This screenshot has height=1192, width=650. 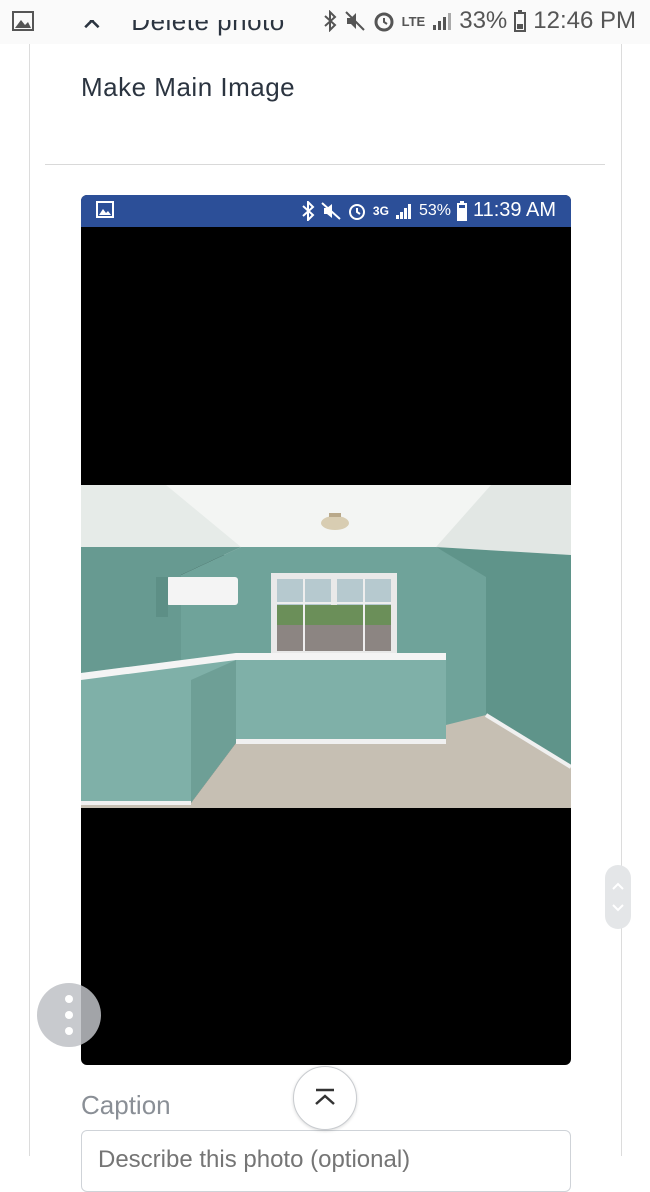 What do you see at coordinates (483, 20) in the screenshot?
I see `battery-percent: 33%` at bounding box center [483, 20].